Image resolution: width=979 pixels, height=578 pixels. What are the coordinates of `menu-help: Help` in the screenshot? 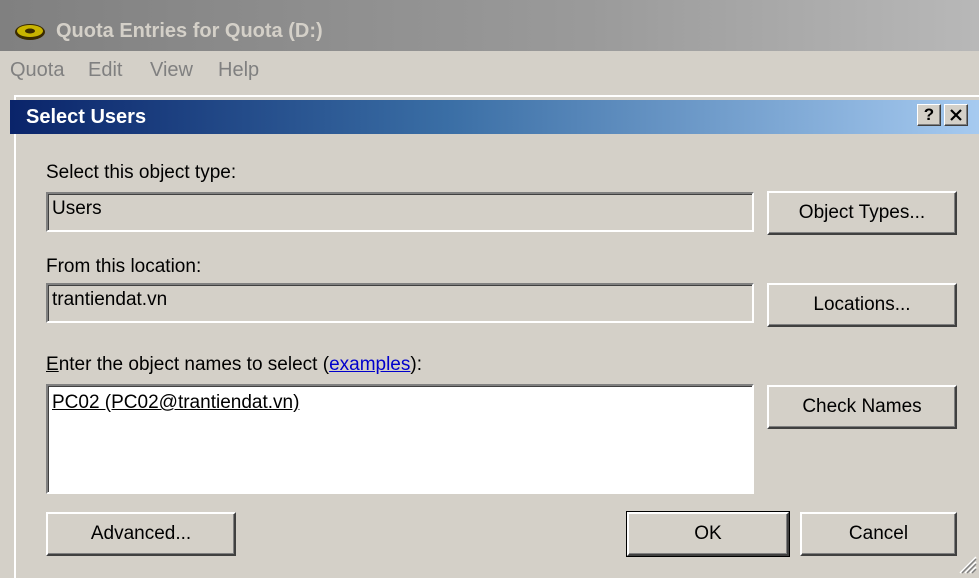 It's located at (238, 70).